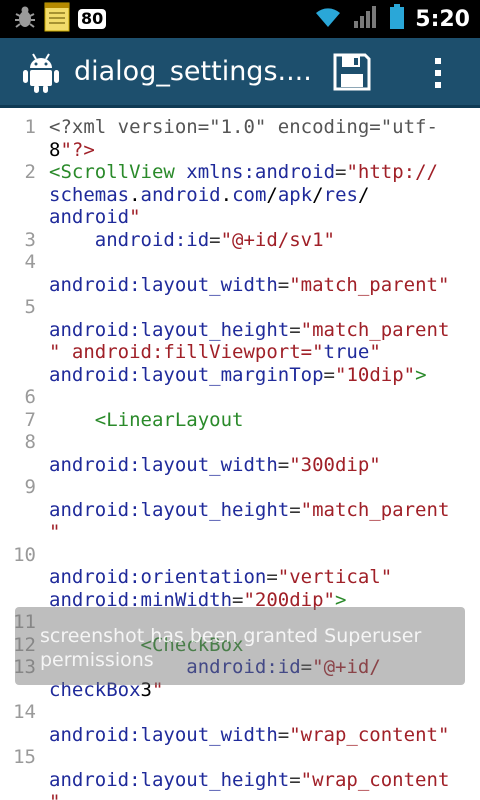 The height and width of the screenshot is (800, 480). I want to click on battery-icon, so click(397, 19).